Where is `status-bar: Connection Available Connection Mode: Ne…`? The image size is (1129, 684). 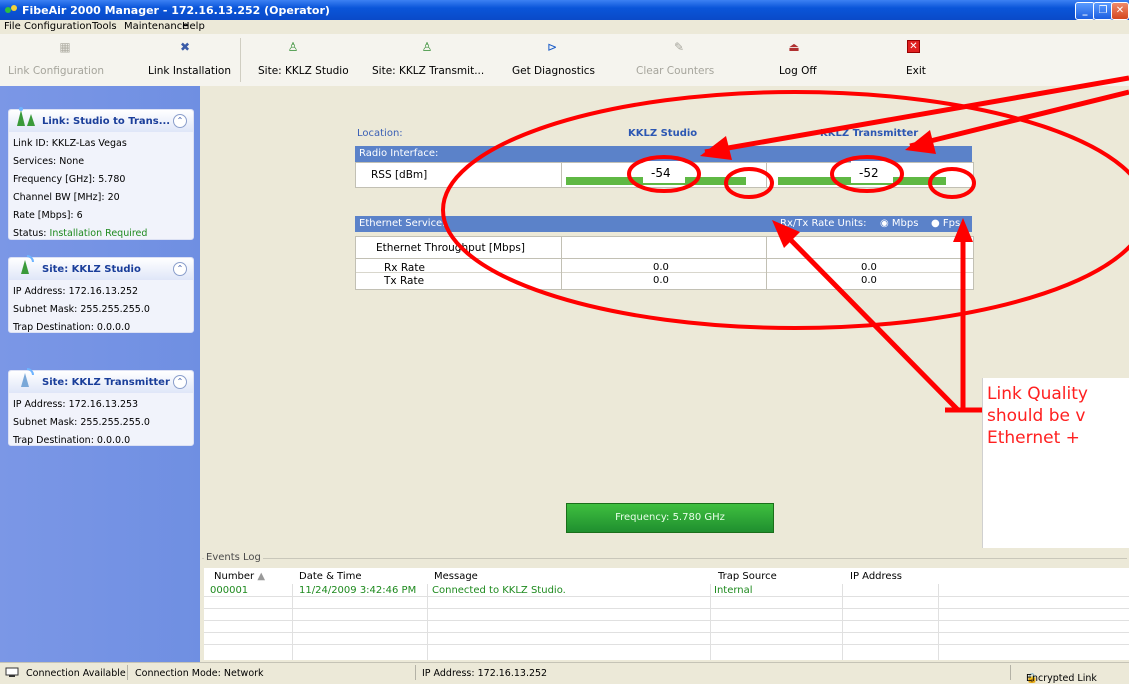 status-bar: Connection Available Connection Mode: Ne… is located at coordinates (564, 673).